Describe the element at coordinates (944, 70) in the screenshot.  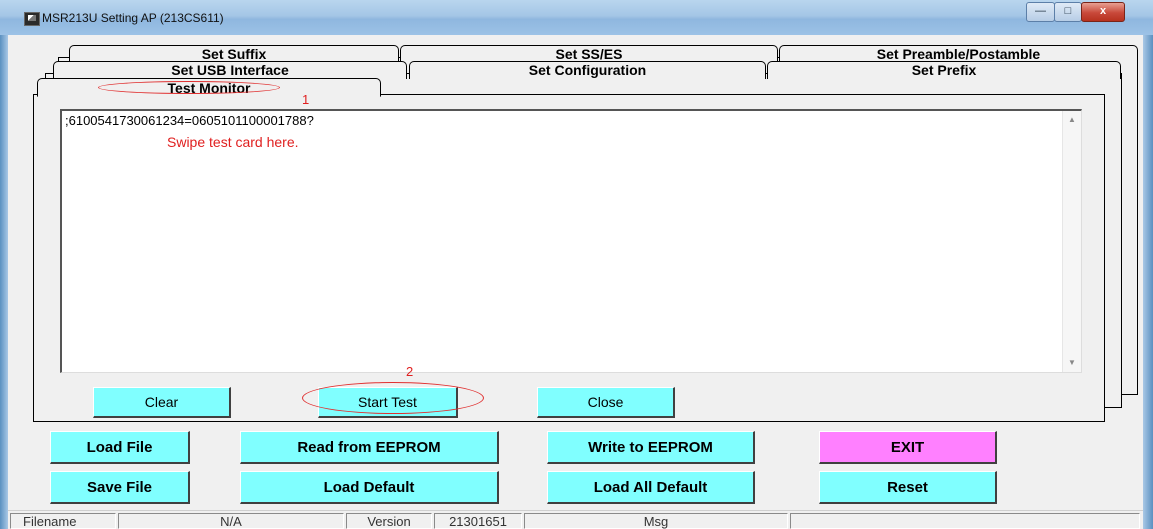
I see `tab-set-prefix: Set Prefix` at that location.